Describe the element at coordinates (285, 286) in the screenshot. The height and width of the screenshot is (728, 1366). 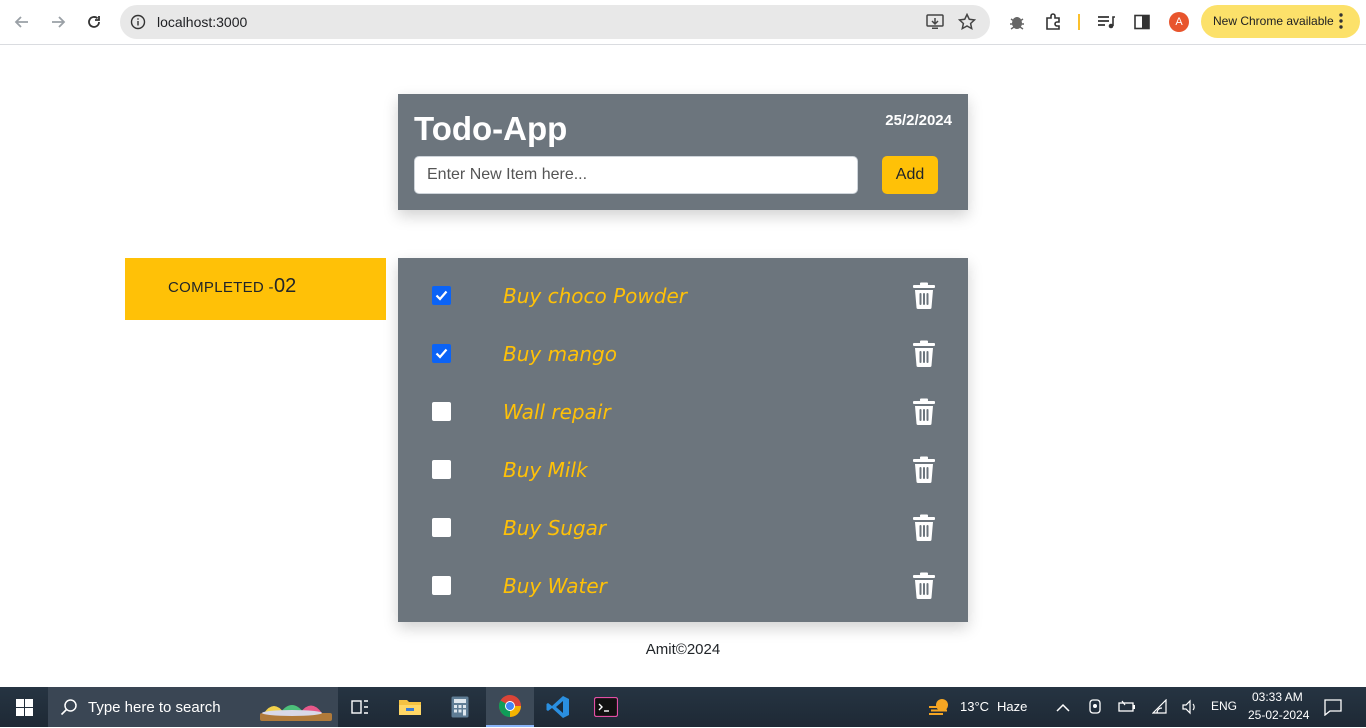
I see `completed-count: 02` at that location.